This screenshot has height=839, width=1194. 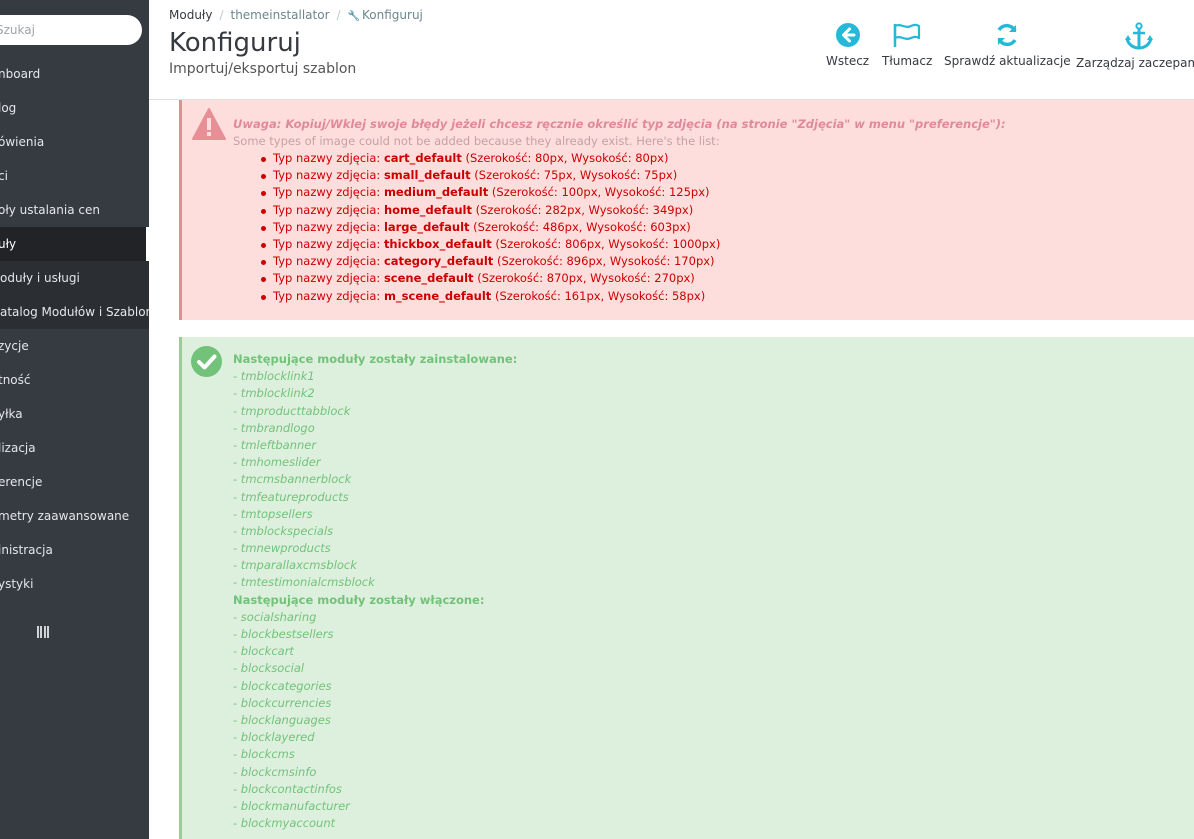 I want to click on enabled-module-item: - blocklanguages, so click(x=282, y=719).